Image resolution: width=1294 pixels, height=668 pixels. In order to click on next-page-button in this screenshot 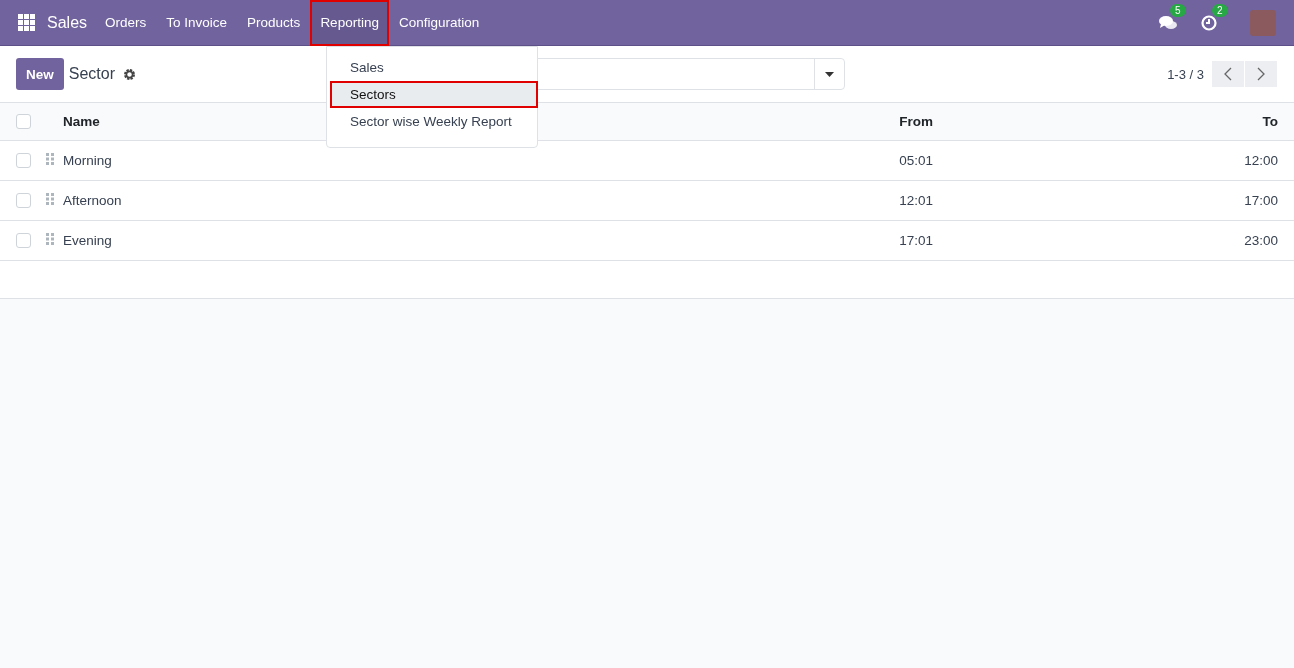, I will do `click(1261, 74)`.